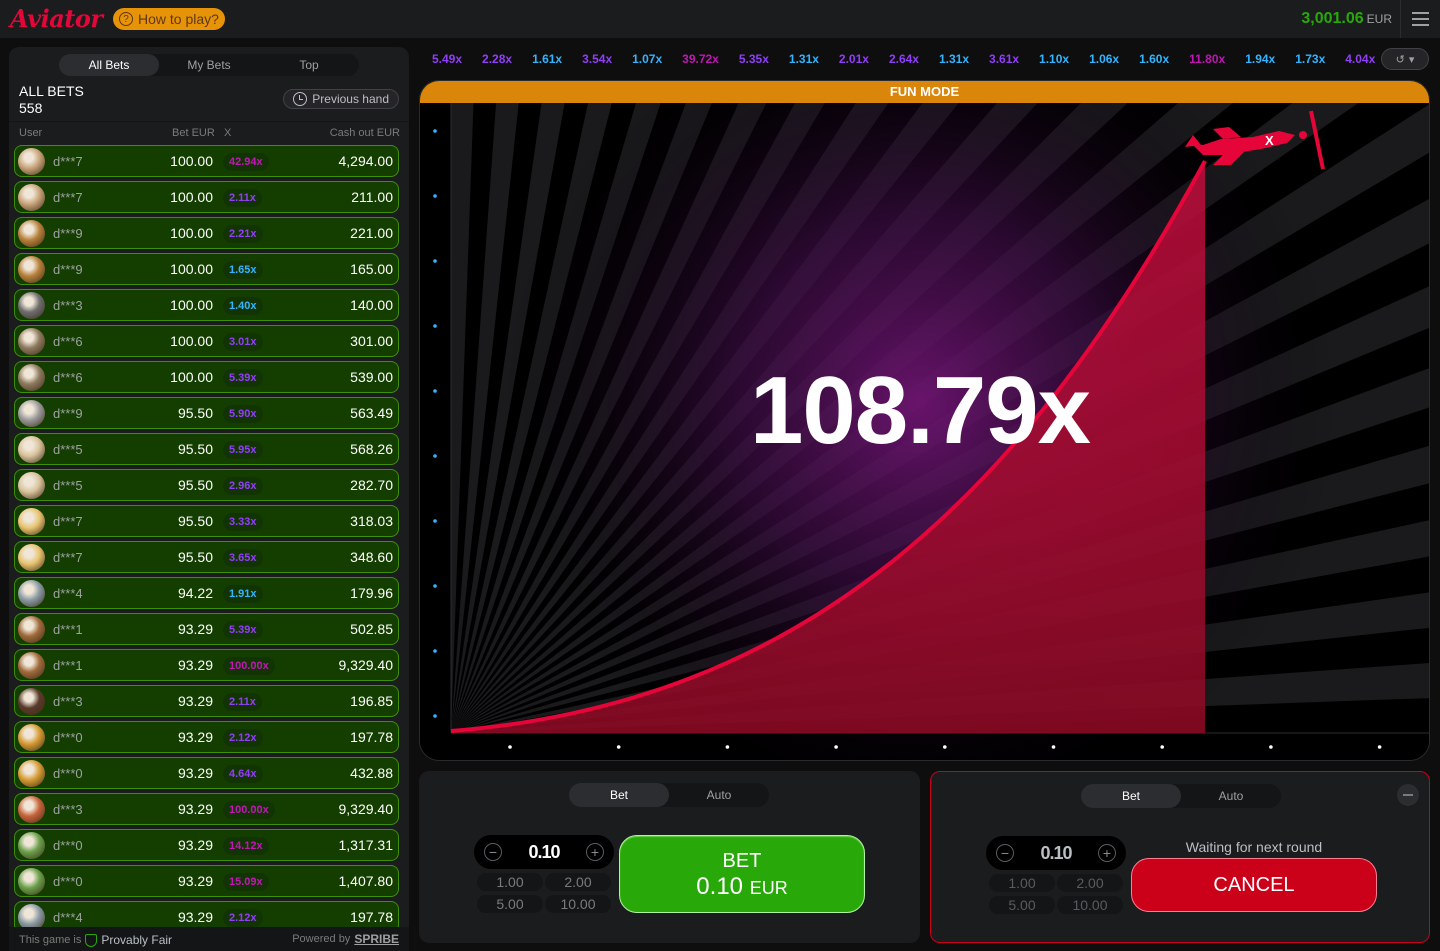  I want to click on row-multiplier: 5.39x, so click(243, 630).